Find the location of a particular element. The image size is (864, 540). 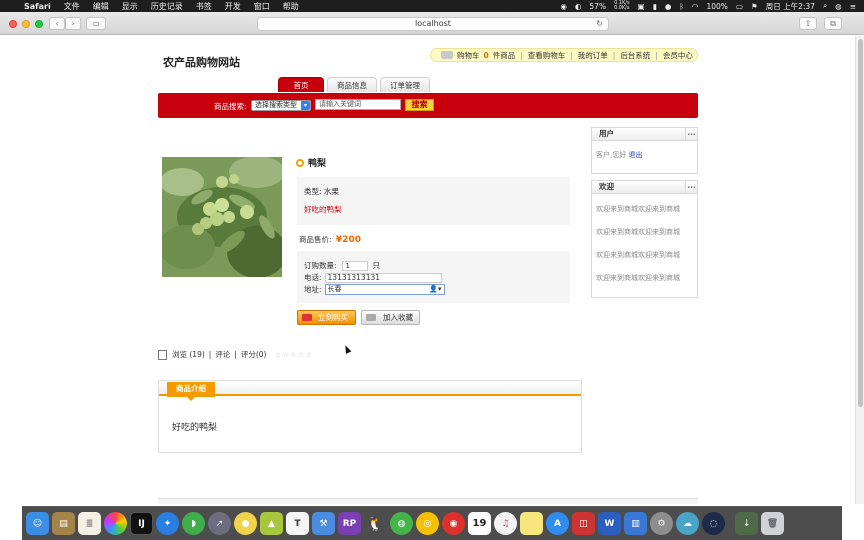

screen-icon: ◫ is located at coordinates (583, 523).